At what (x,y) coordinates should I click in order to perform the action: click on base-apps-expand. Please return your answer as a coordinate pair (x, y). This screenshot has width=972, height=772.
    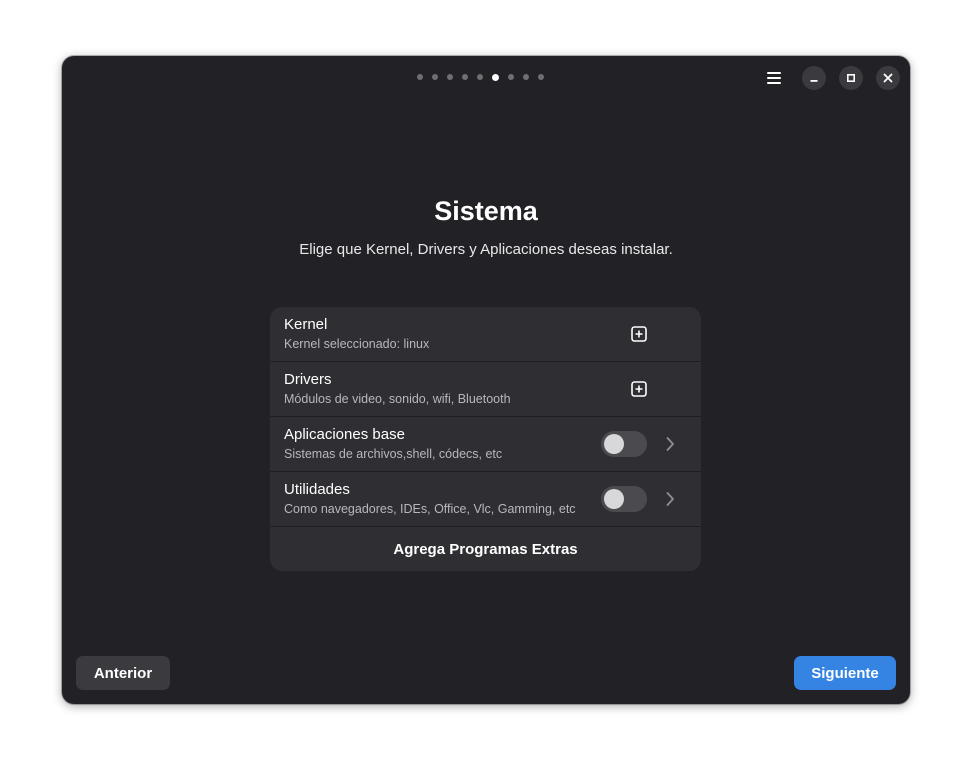
    Looking at the image, I should click on (670, 444).